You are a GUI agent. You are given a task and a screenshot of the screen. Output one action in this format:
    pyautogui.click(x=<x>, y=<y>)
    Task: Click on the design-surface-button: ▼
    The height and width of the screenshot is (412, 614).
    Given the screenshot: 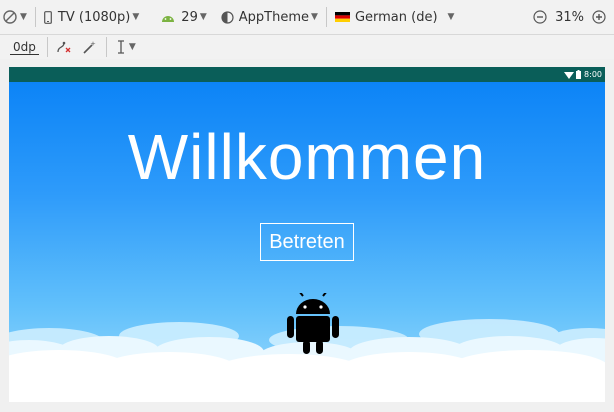 What is the action you would take?
    pyautogui.click(x=14, y=17)
    